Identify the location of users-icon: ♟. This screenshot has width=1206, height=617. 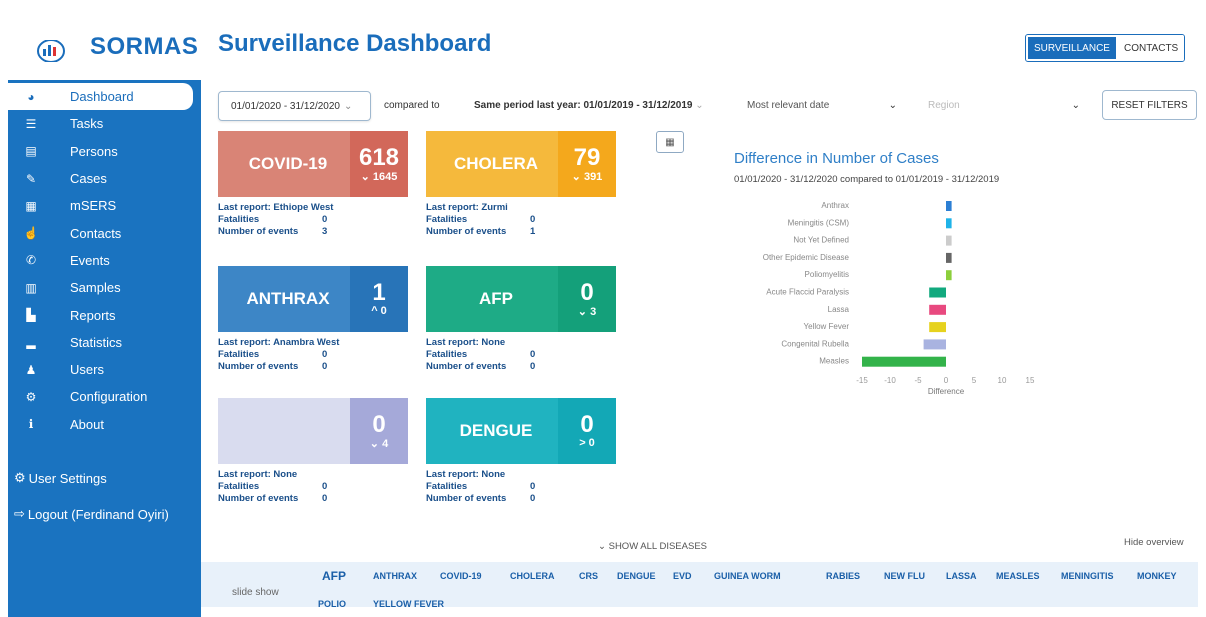
(31, 369).